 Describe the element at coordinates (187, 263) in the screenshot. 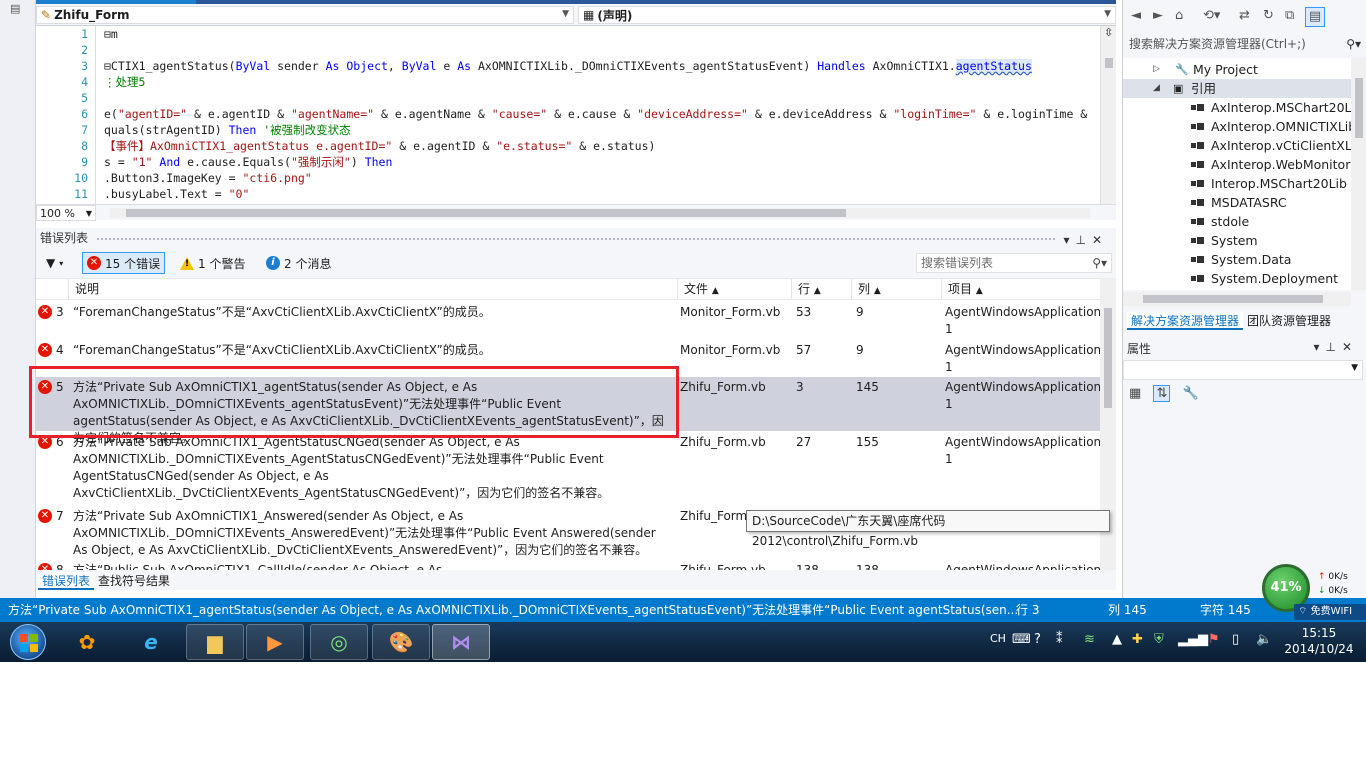

I see `warning-icon` at that location.